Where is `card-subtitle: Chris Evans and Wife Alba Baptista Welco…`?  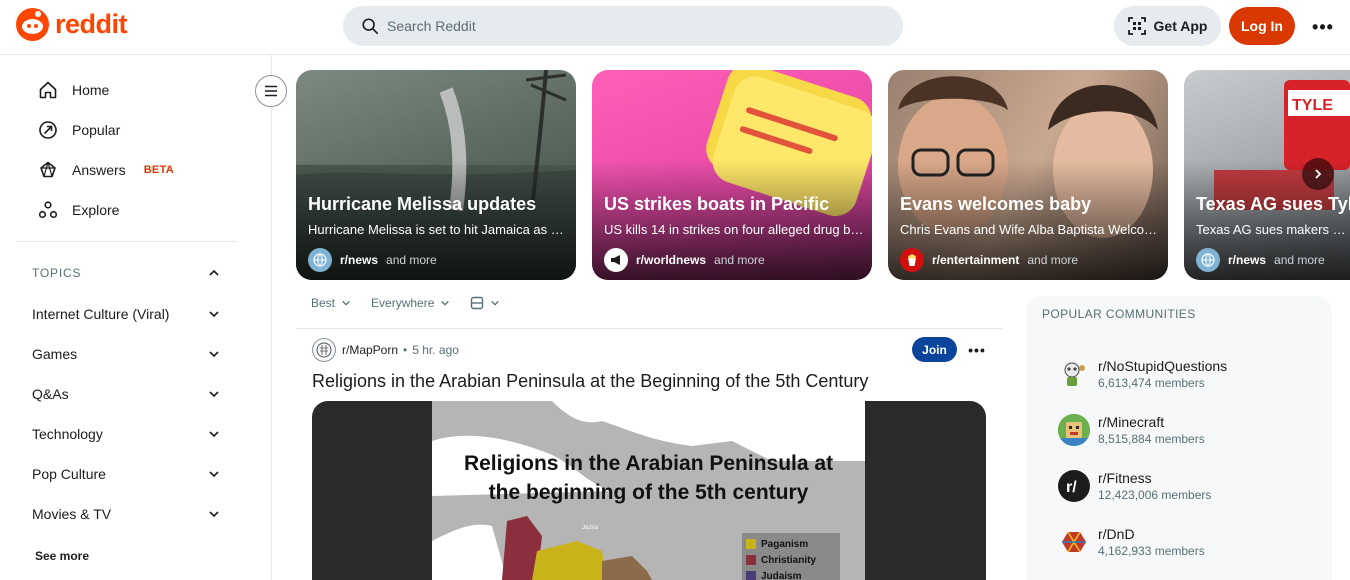
card-subtitle: Chris Evans and Wife Alba Baptista Welco… is located at coordinates (1030, 229).